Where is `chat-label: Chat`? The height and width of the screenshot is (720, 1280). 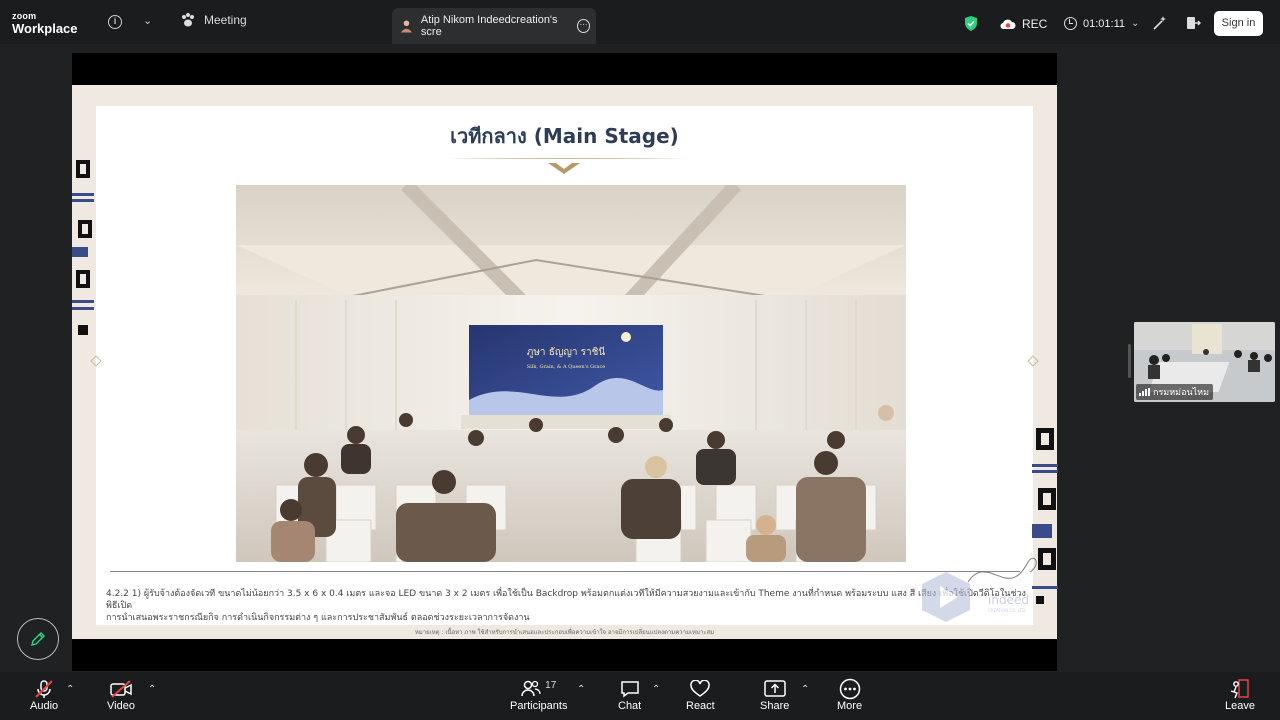
chat-label: Chat is located at coordinates (630, 706).